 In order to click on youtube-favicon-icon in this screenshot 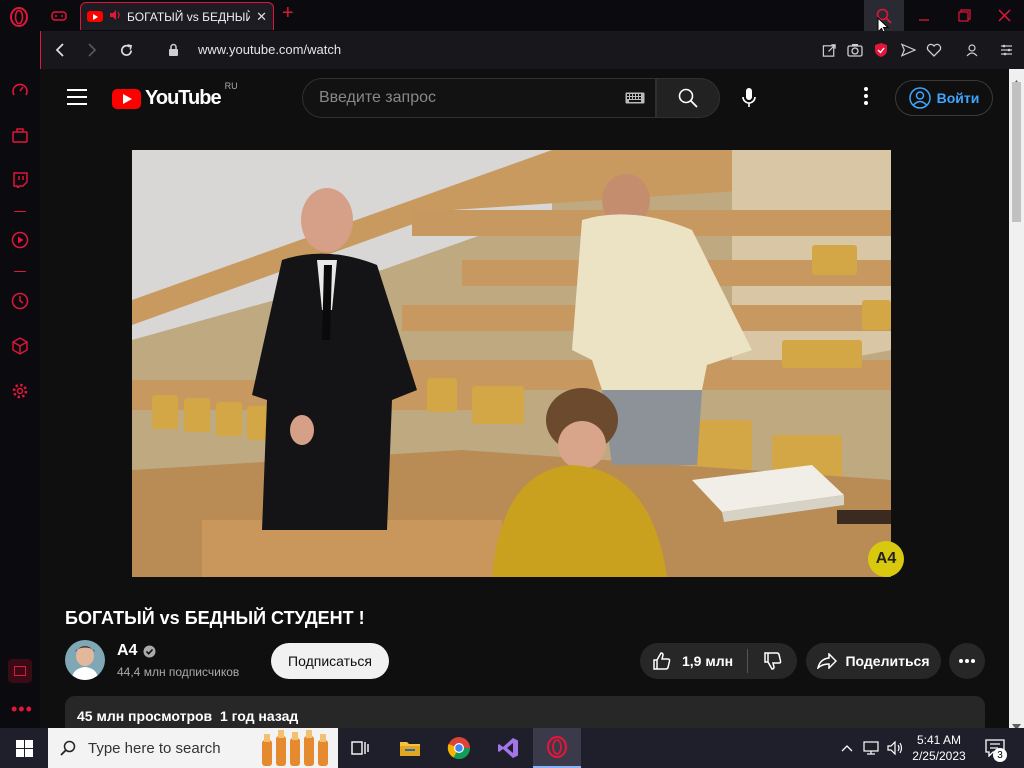, I will do `click(95, 16)`.